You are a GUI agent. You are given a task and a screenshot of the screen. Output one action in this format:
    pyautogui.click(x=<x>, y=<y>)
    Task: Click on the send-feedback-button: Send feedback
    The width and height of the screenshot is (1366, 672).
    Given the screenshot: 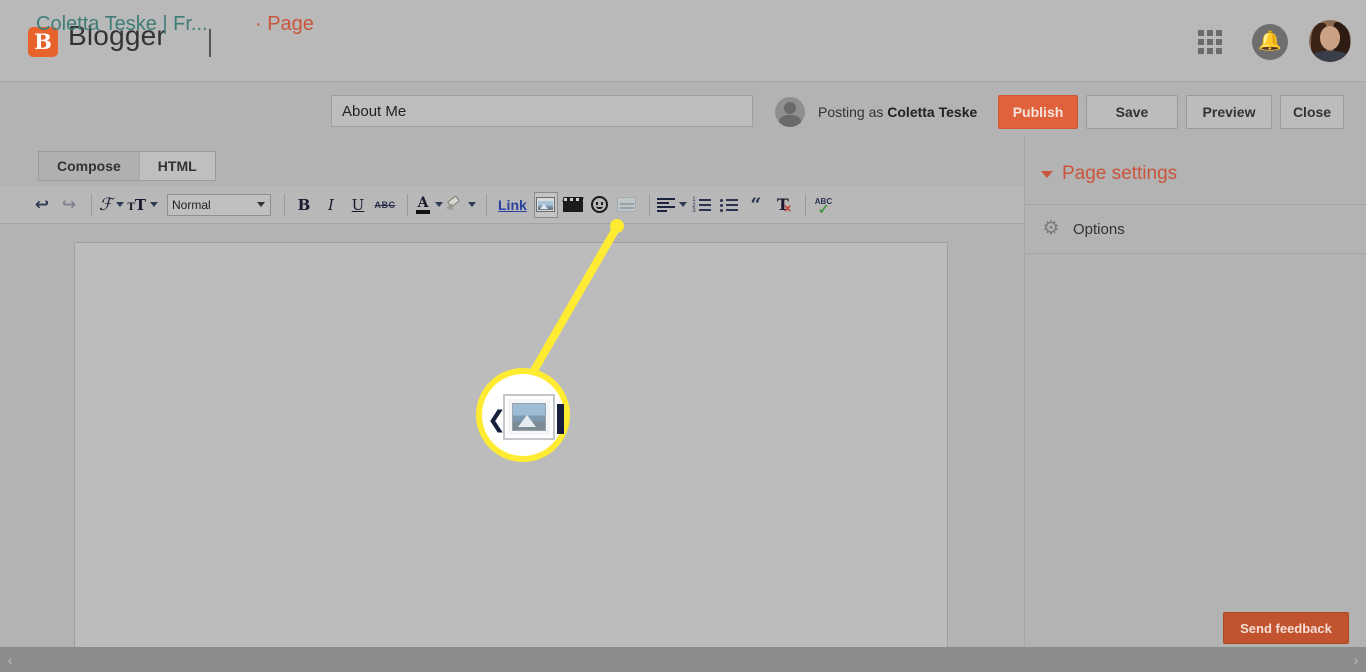 What is the action you would take?
    pyautogui.click(x=1286, y=628)
    